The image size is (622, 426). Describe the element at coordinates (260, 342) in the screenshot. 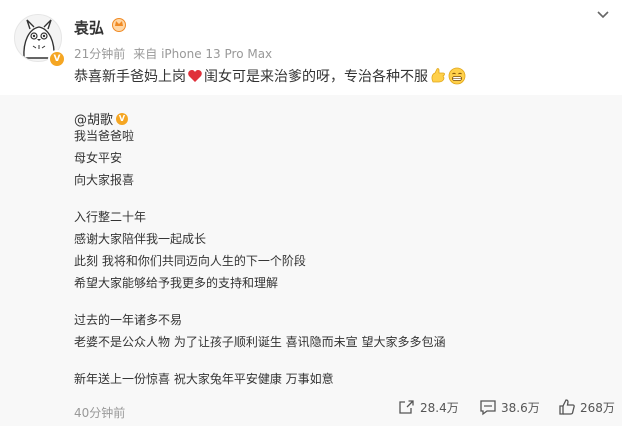

I see `repost-line: 老婆不是公众人物 为了让孩子顺利诞生 喜讯隐而未宣 望大家多多包涵` at that location.